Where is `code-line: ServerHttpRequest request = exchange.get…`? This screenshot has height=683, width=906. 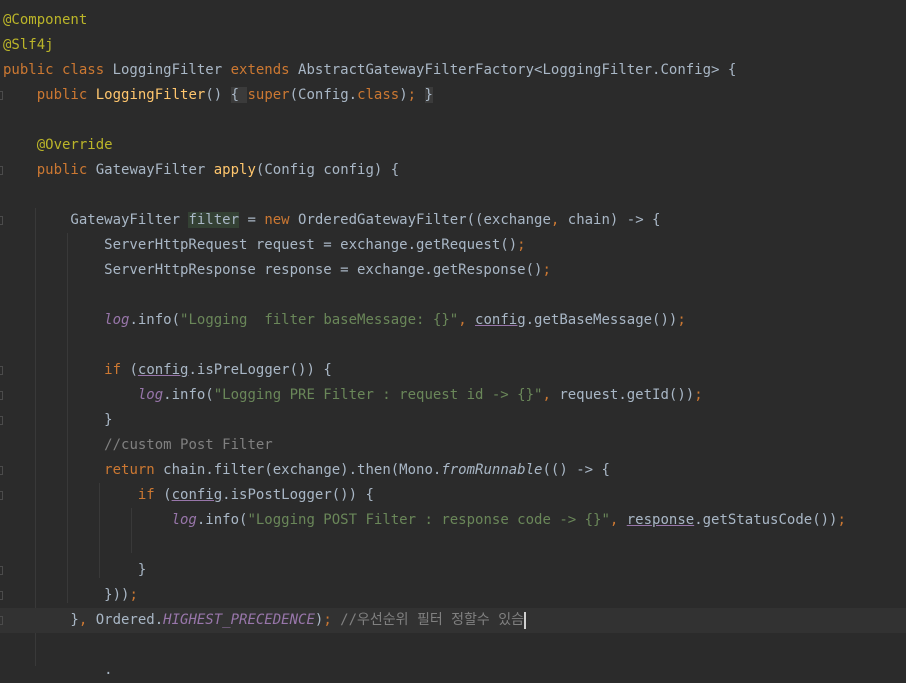
code-line: ServerHttpRequest request = exchange.get… is located at coordinates (453, 245).